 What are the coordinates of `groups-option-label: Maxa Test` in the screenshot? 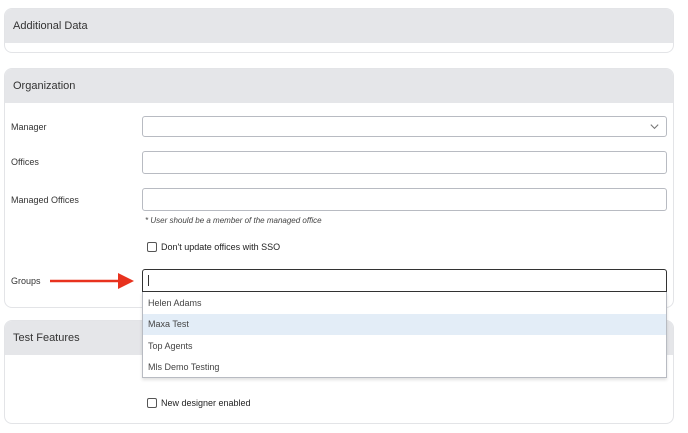 It's located at (168, 324).